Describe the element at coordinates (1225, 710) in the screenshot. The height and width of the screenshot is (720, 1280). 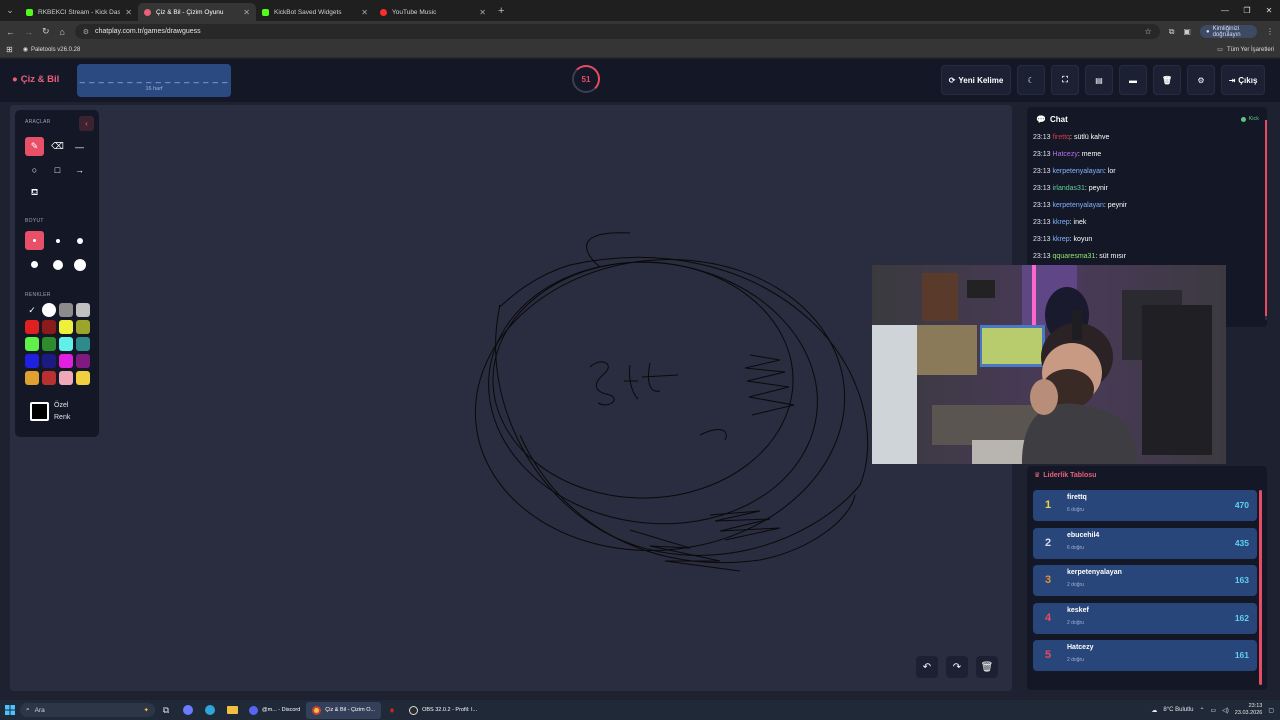
I see `volume-icon: ◁)` at that location.